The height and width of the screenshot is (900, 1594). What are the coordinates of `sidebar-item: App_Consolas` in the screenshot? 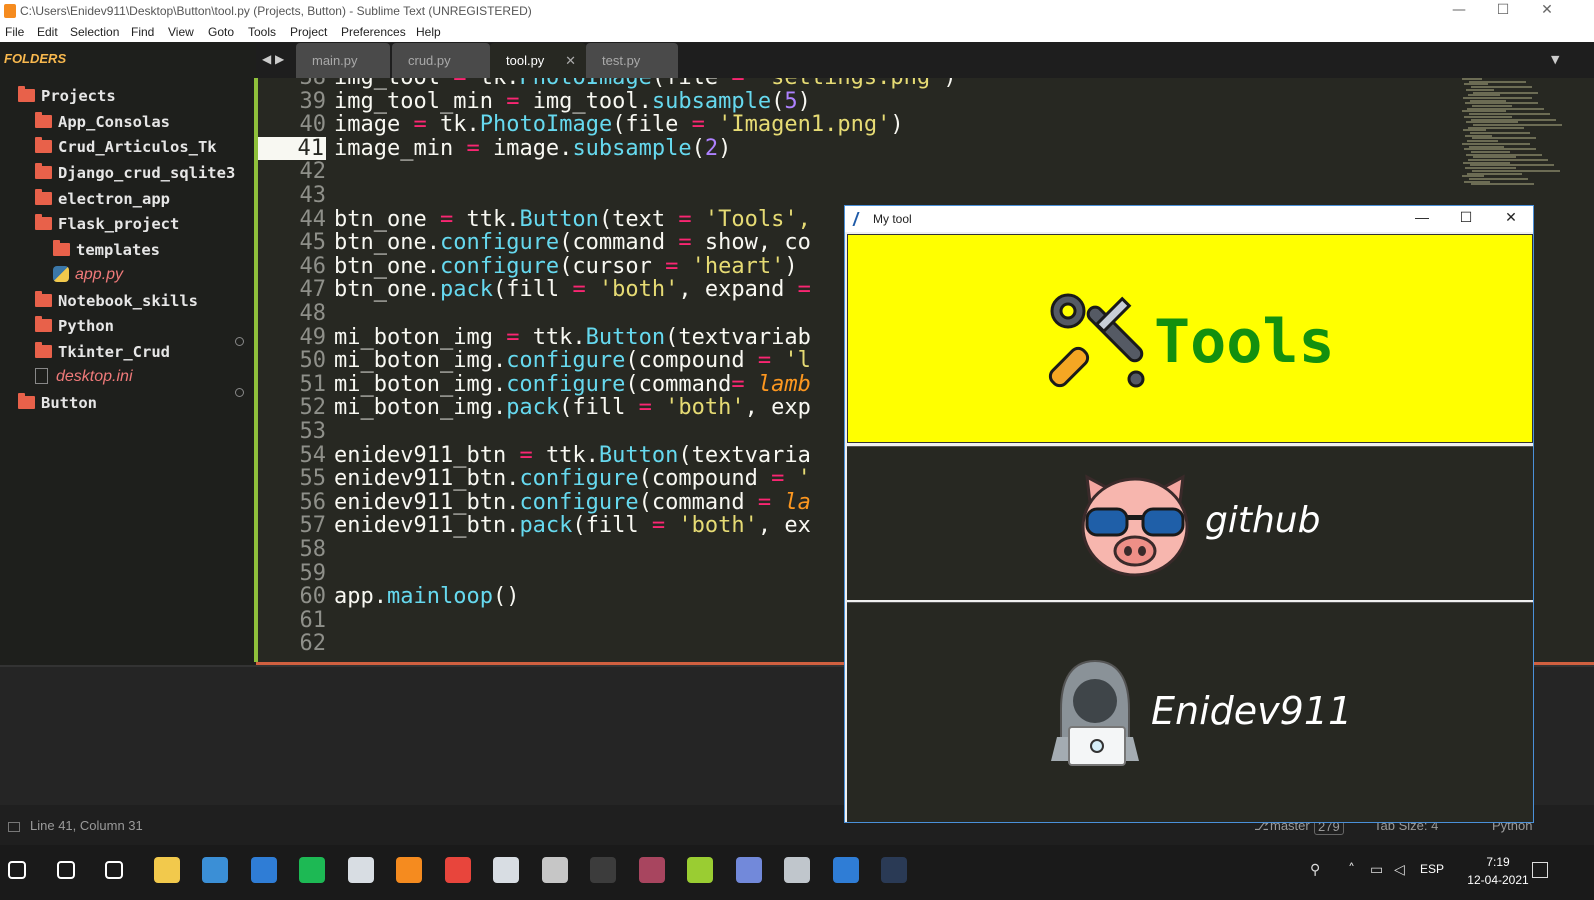 It's located at (102, 122).